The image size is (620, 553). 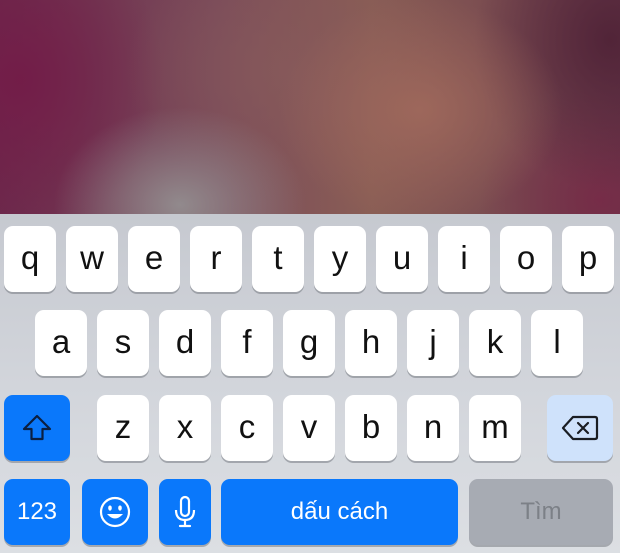 I want to click on key-label: e, so click(x=154, y=257).